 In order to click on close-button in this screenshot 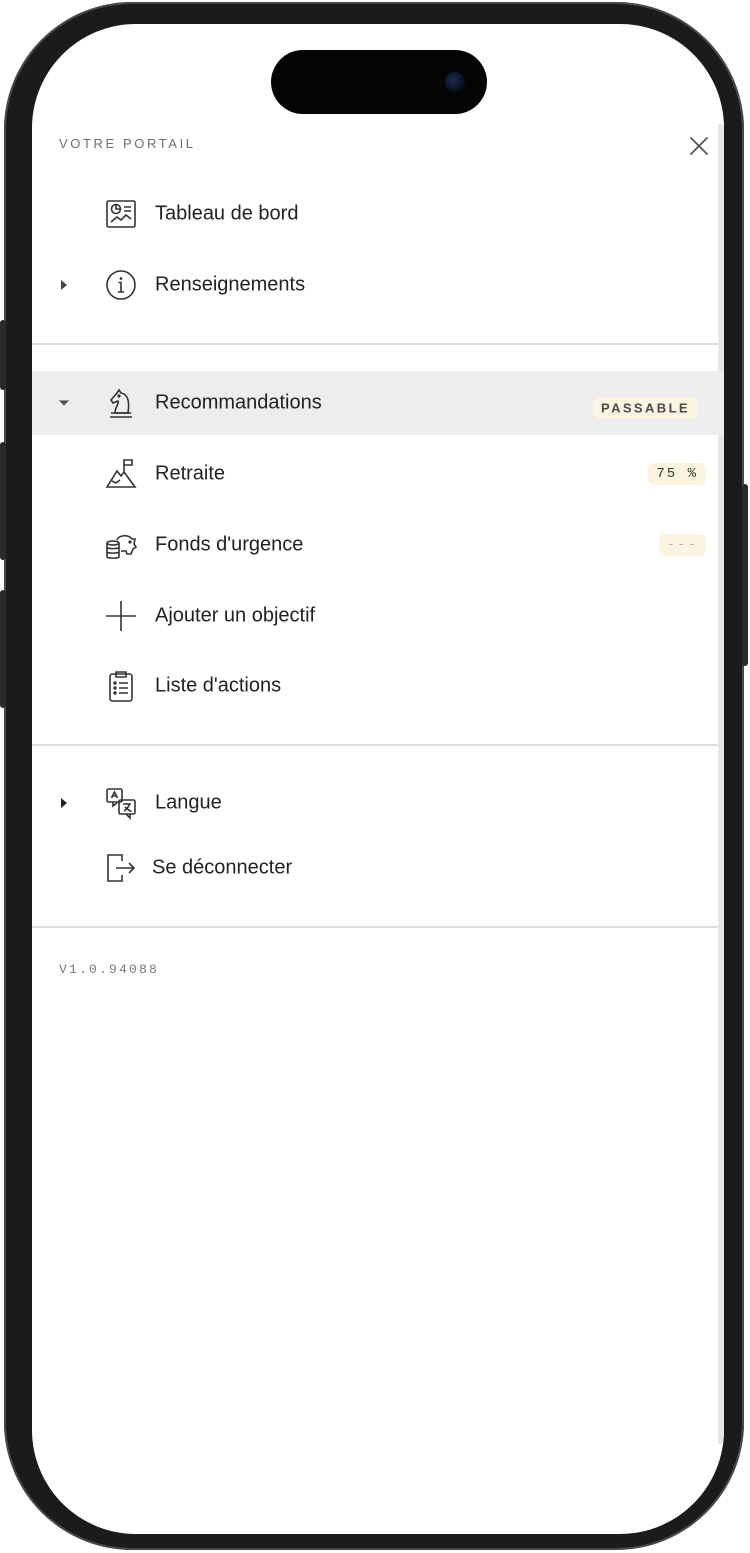, I will do `click(699, 146)`.